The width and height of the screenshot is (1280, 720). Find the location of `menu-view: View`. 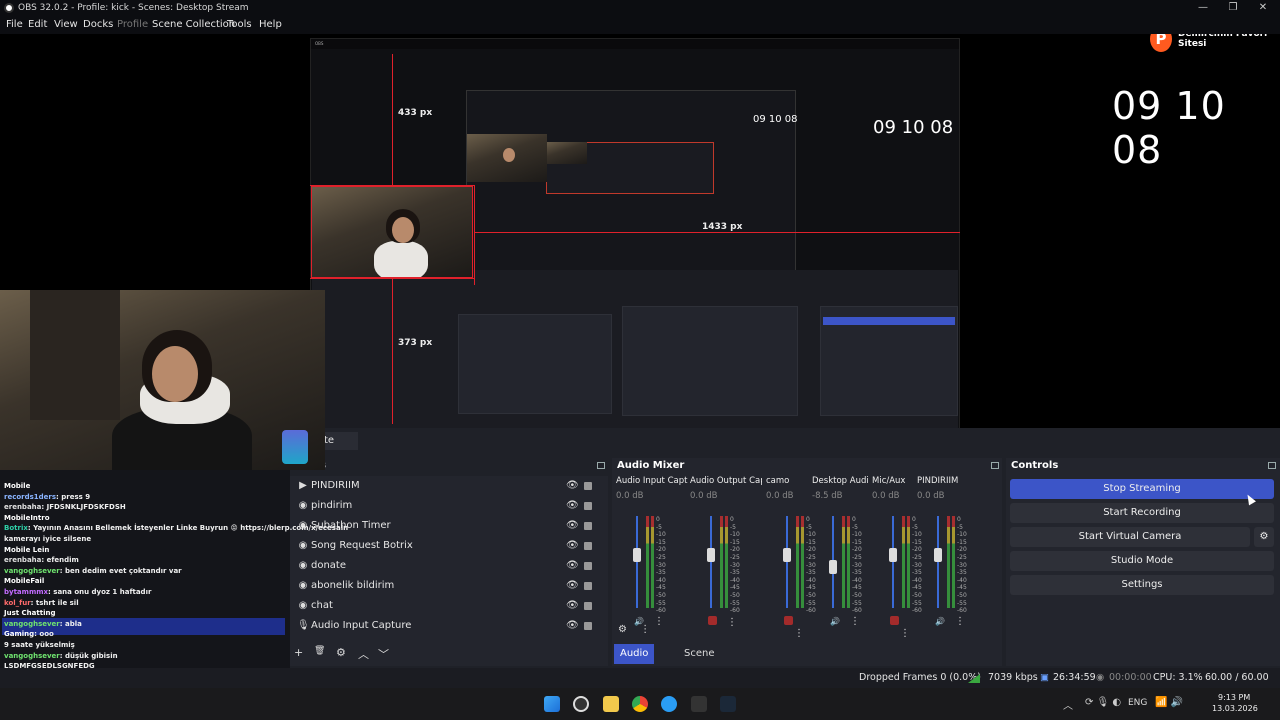

menu-view: View is located at coordinates (66, 25).